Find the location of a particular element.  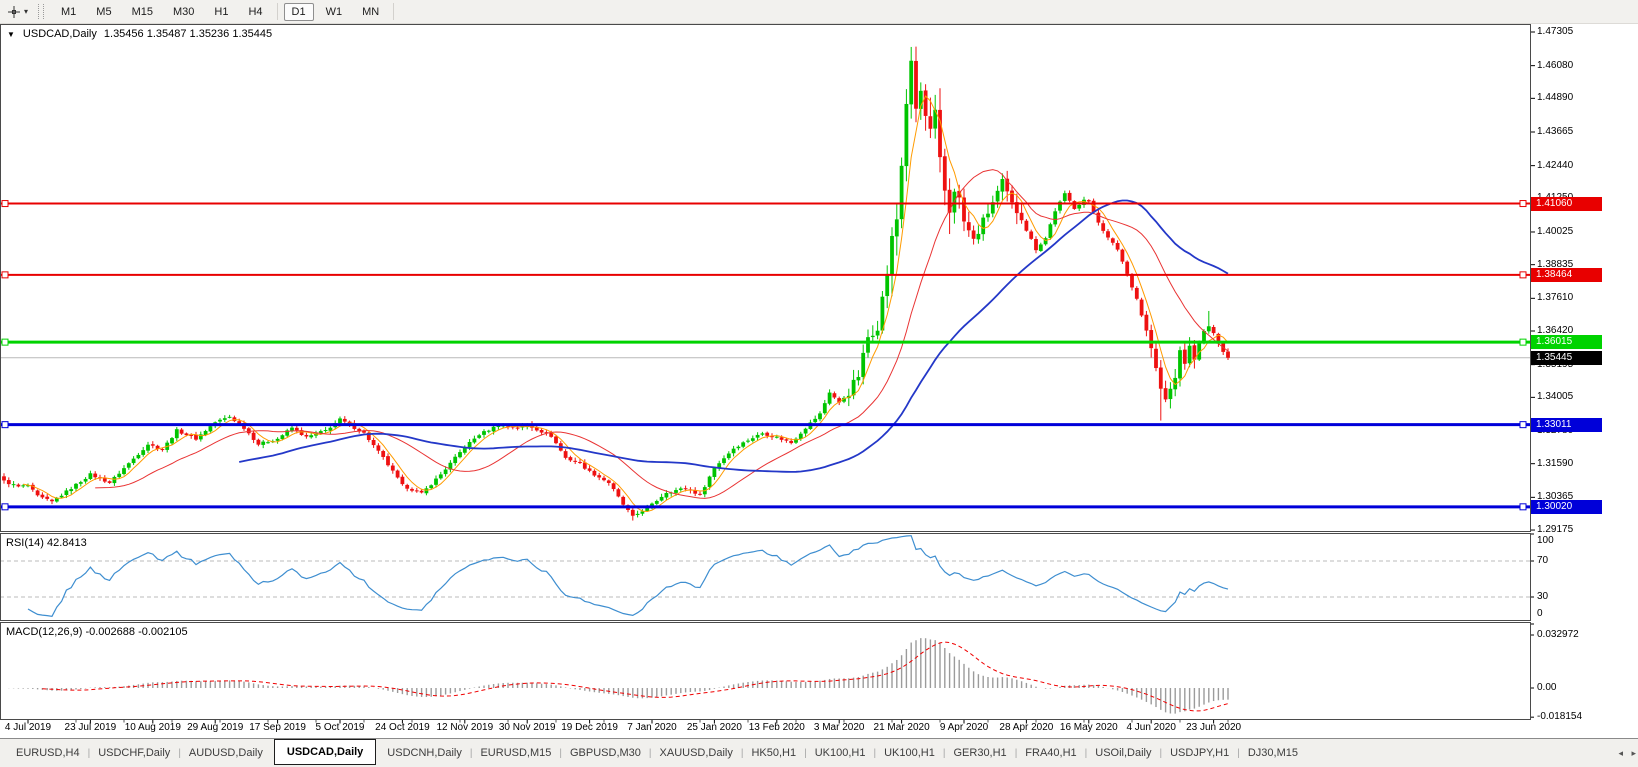

macd-axis-label: 0.032972 is located at coordinates (1558, 634).